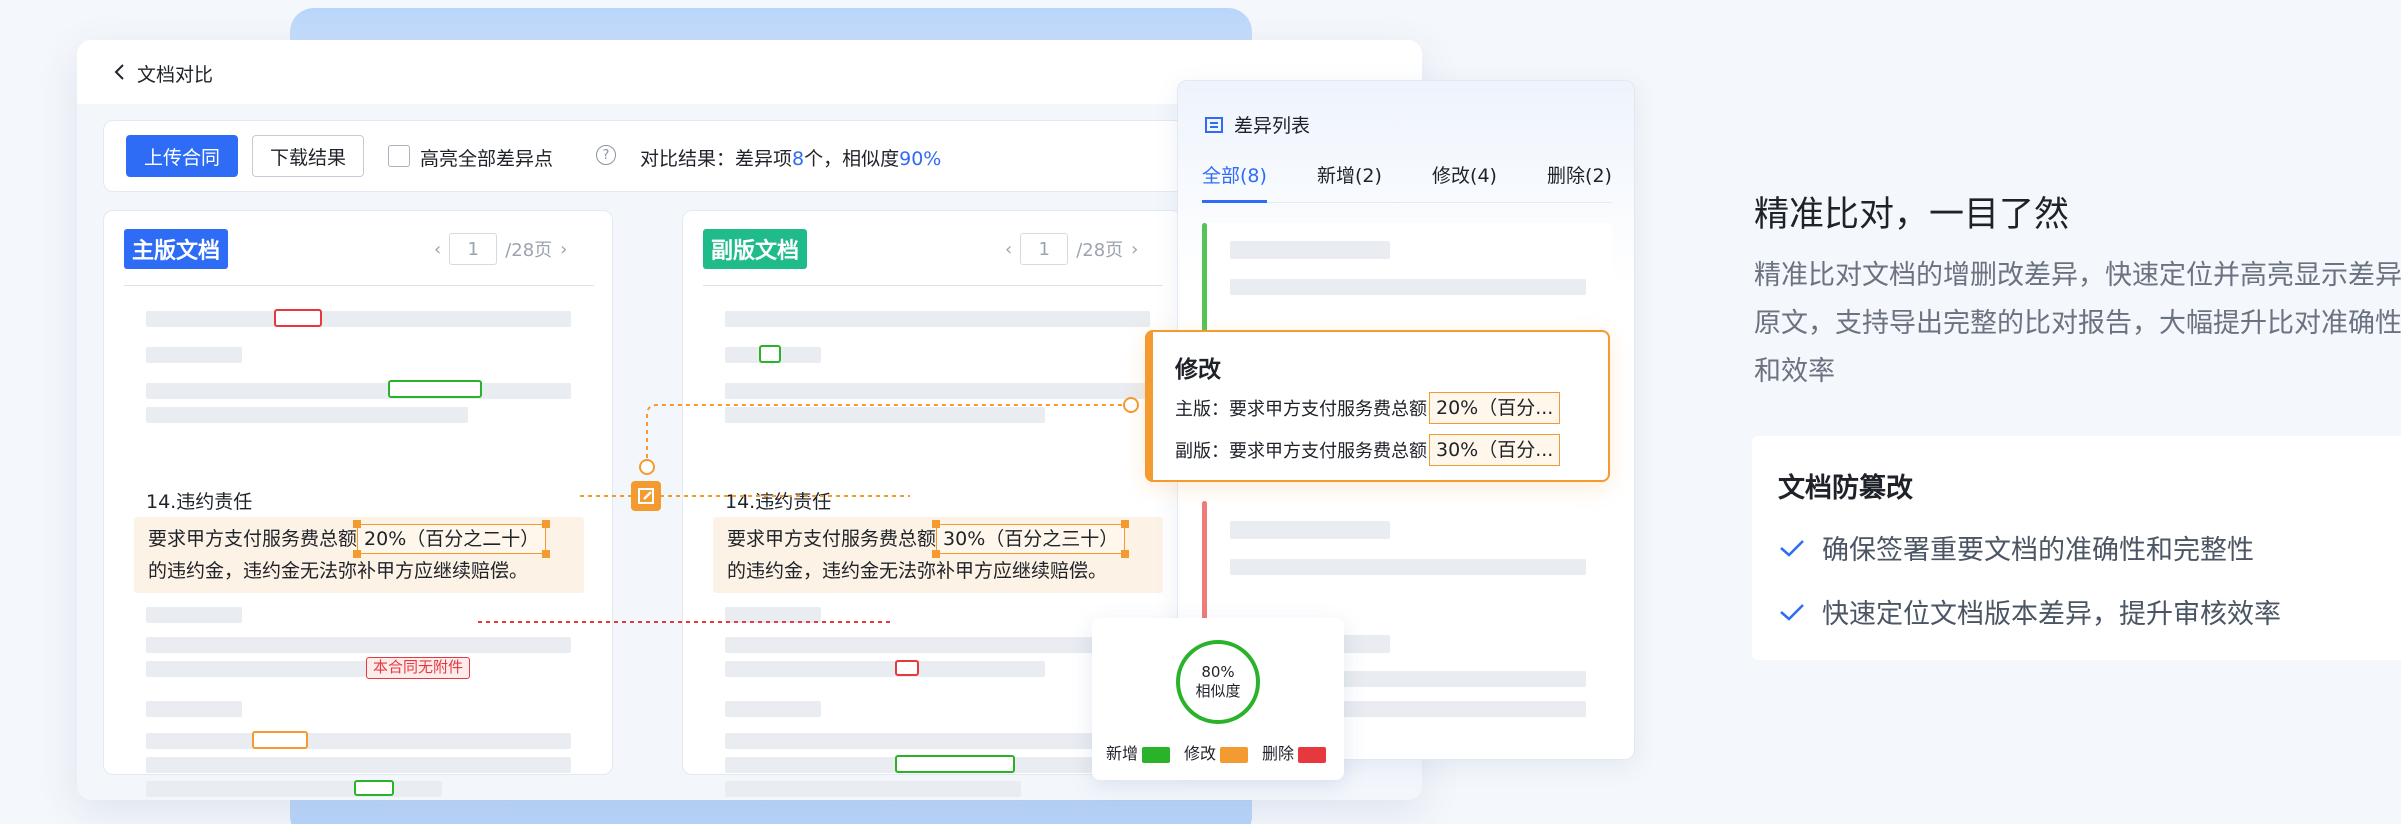  I want to click on legend-add: 新增, so click(1138, 752).